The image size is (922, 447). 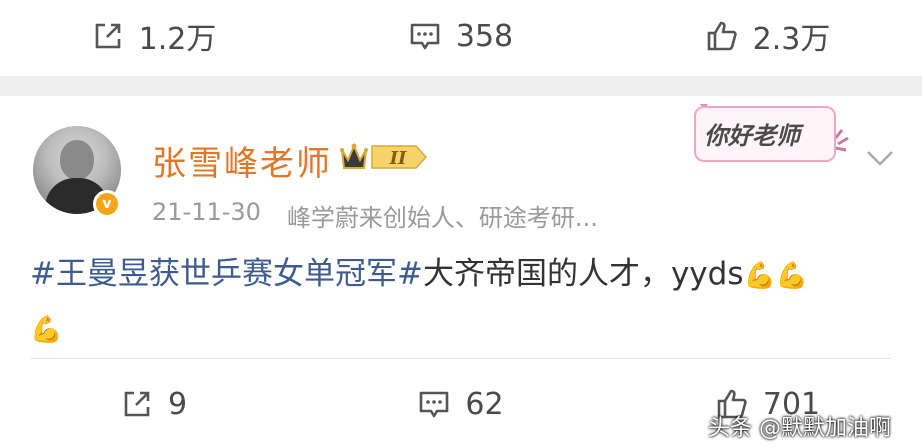 I want to click on card-decoration-text: 你好老师, so click(x=752, y=135).